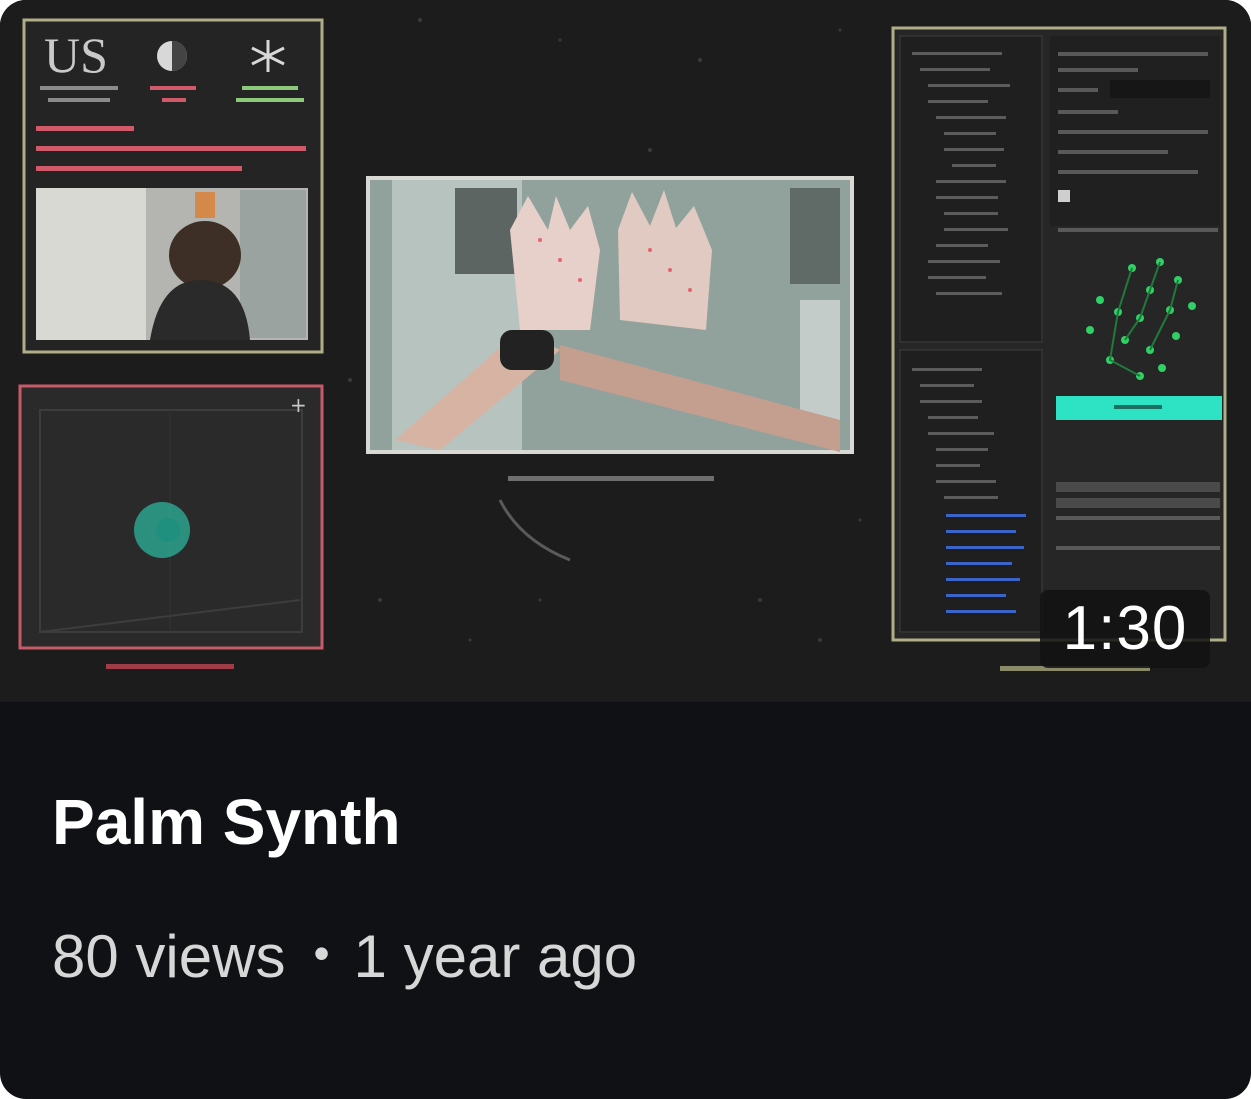 The height and width of the screenshot is (1099, 1251). What do you see at coordinates (173, 186) in the screenshot?
I see `info-panel: US` at bounding box center [173, 186].